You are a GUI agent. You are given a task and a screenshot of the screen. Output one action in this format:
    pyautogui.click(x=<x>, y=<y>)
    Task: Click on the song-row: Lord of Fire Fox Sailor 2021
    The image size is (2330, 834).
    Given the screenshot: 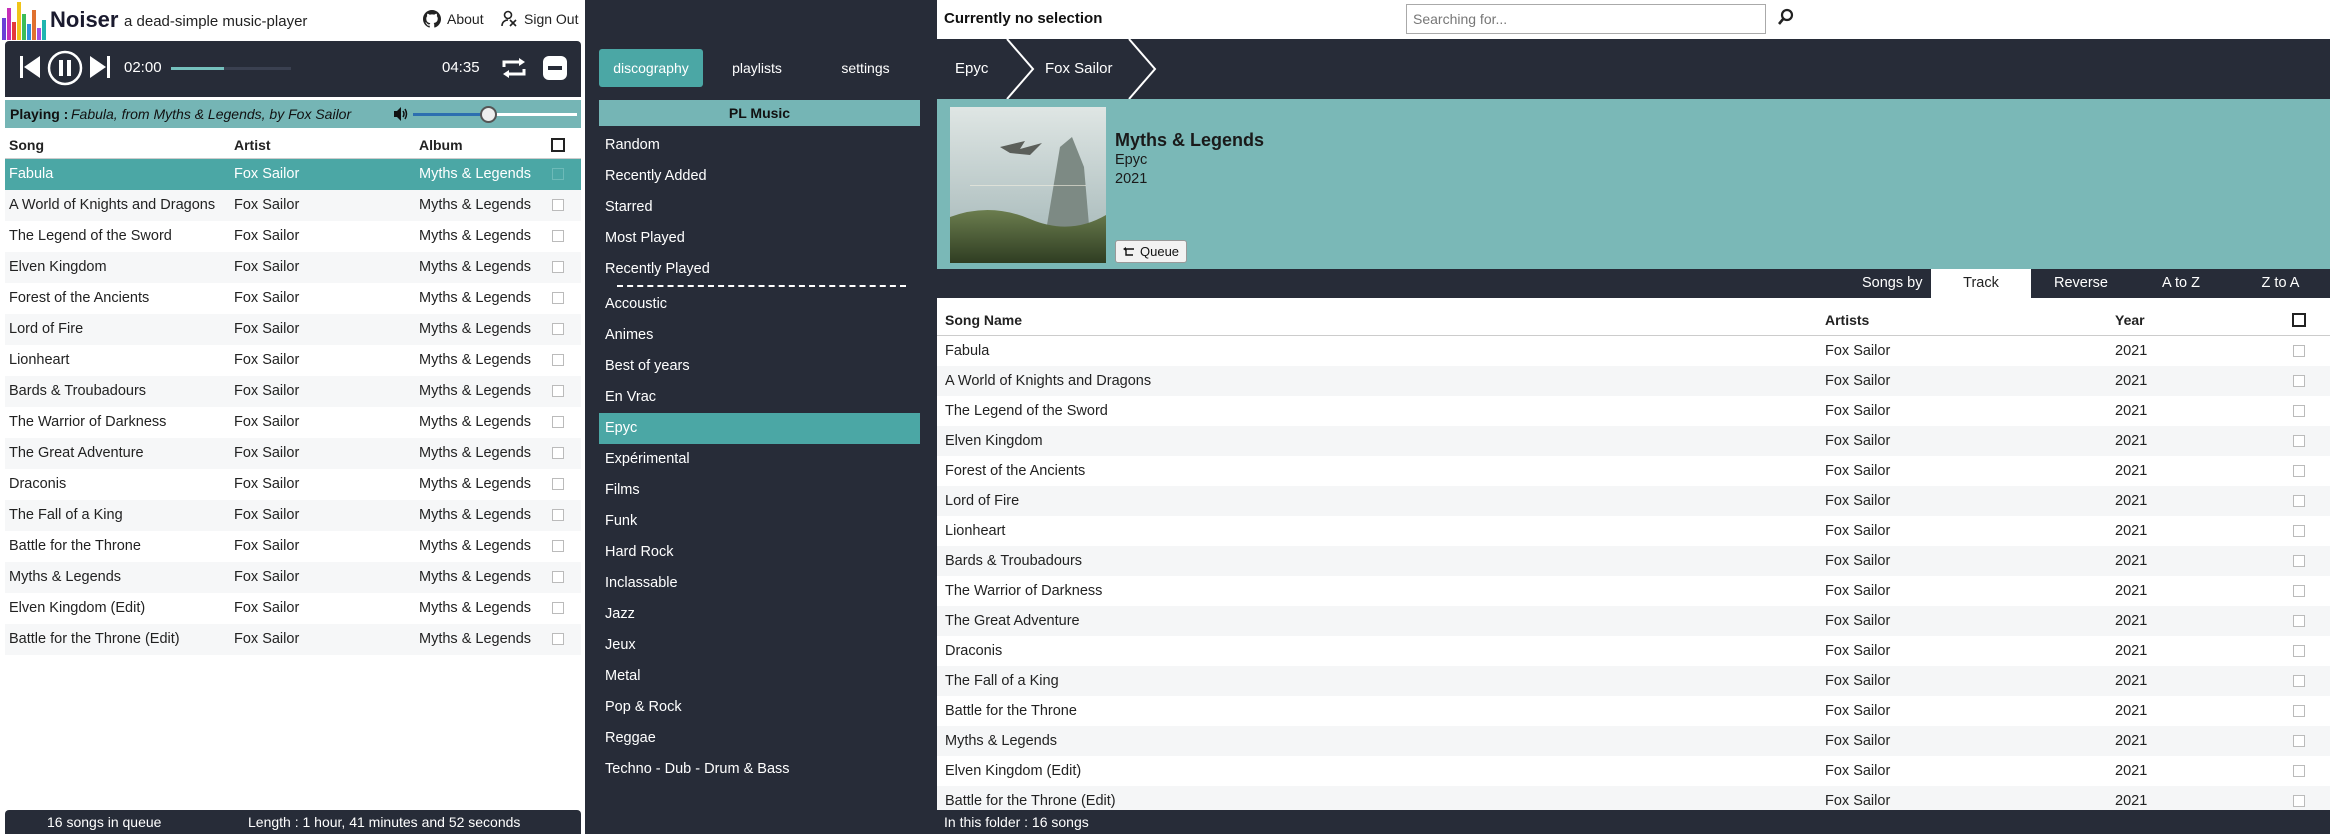 What is the action you would take?
    pyautogui.click(x=1633, y=501)
    